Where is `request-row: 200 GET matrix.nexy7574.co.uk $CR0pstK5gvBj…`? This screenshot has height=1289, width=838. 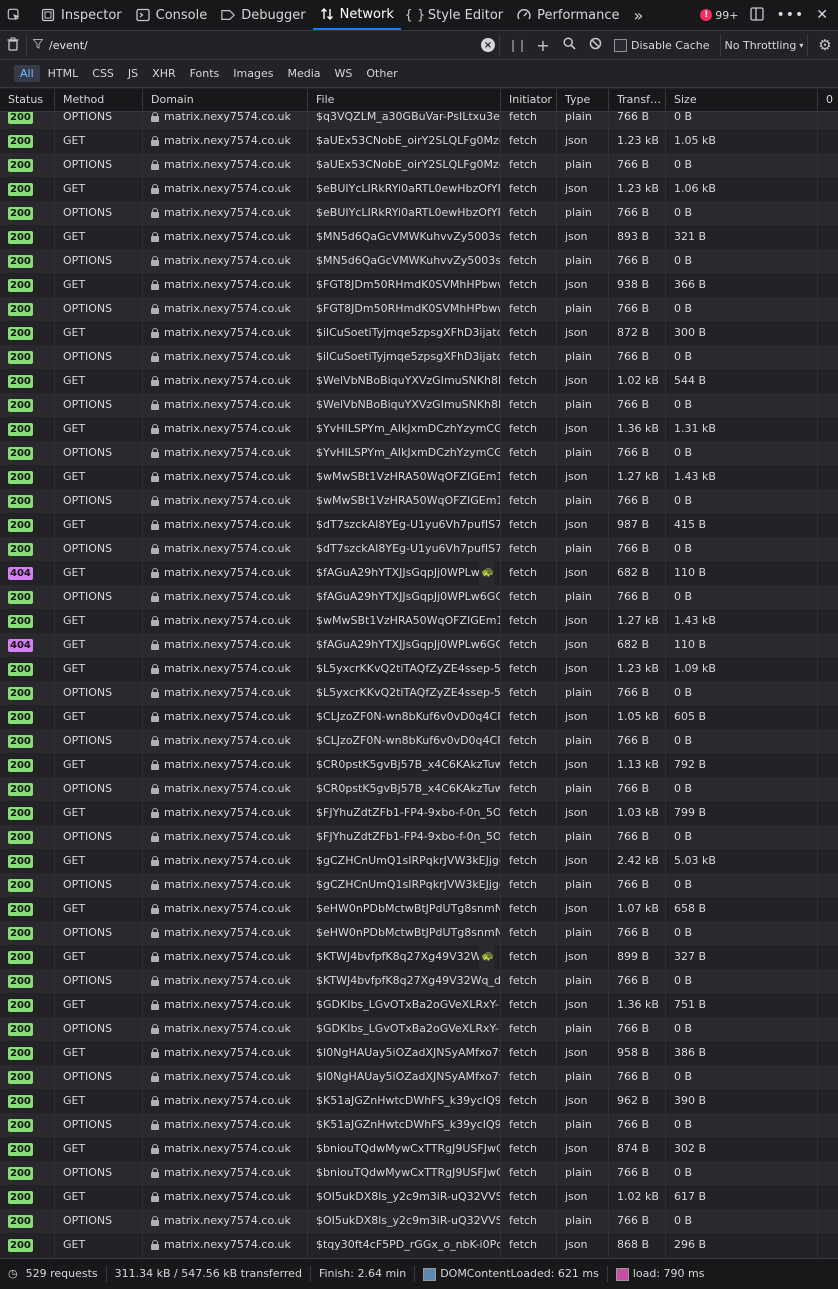
request-row: 200 GET matrix.nexy7574.co.uk $CR0pstK5gvBj… is located at coordinates (419, 765).